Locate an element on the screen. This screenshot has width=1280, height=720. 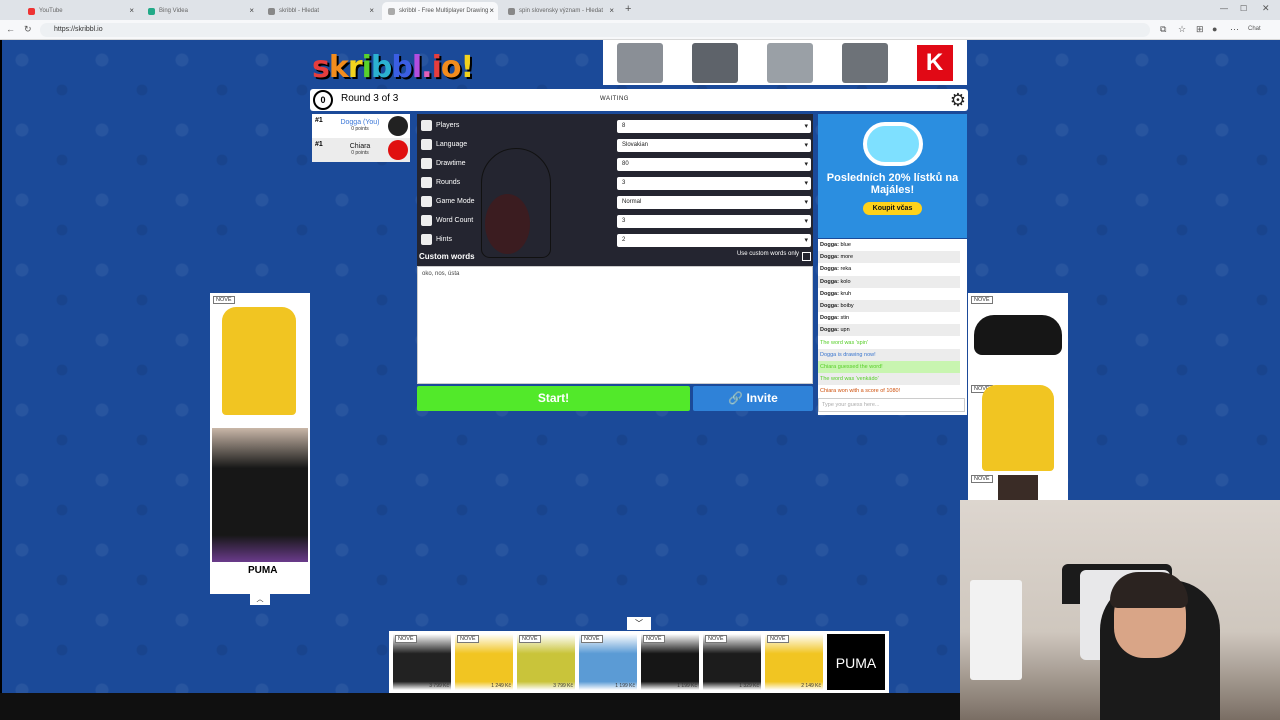
custom-words-only-label: Use custom words only is located at coordinates (767, 254).